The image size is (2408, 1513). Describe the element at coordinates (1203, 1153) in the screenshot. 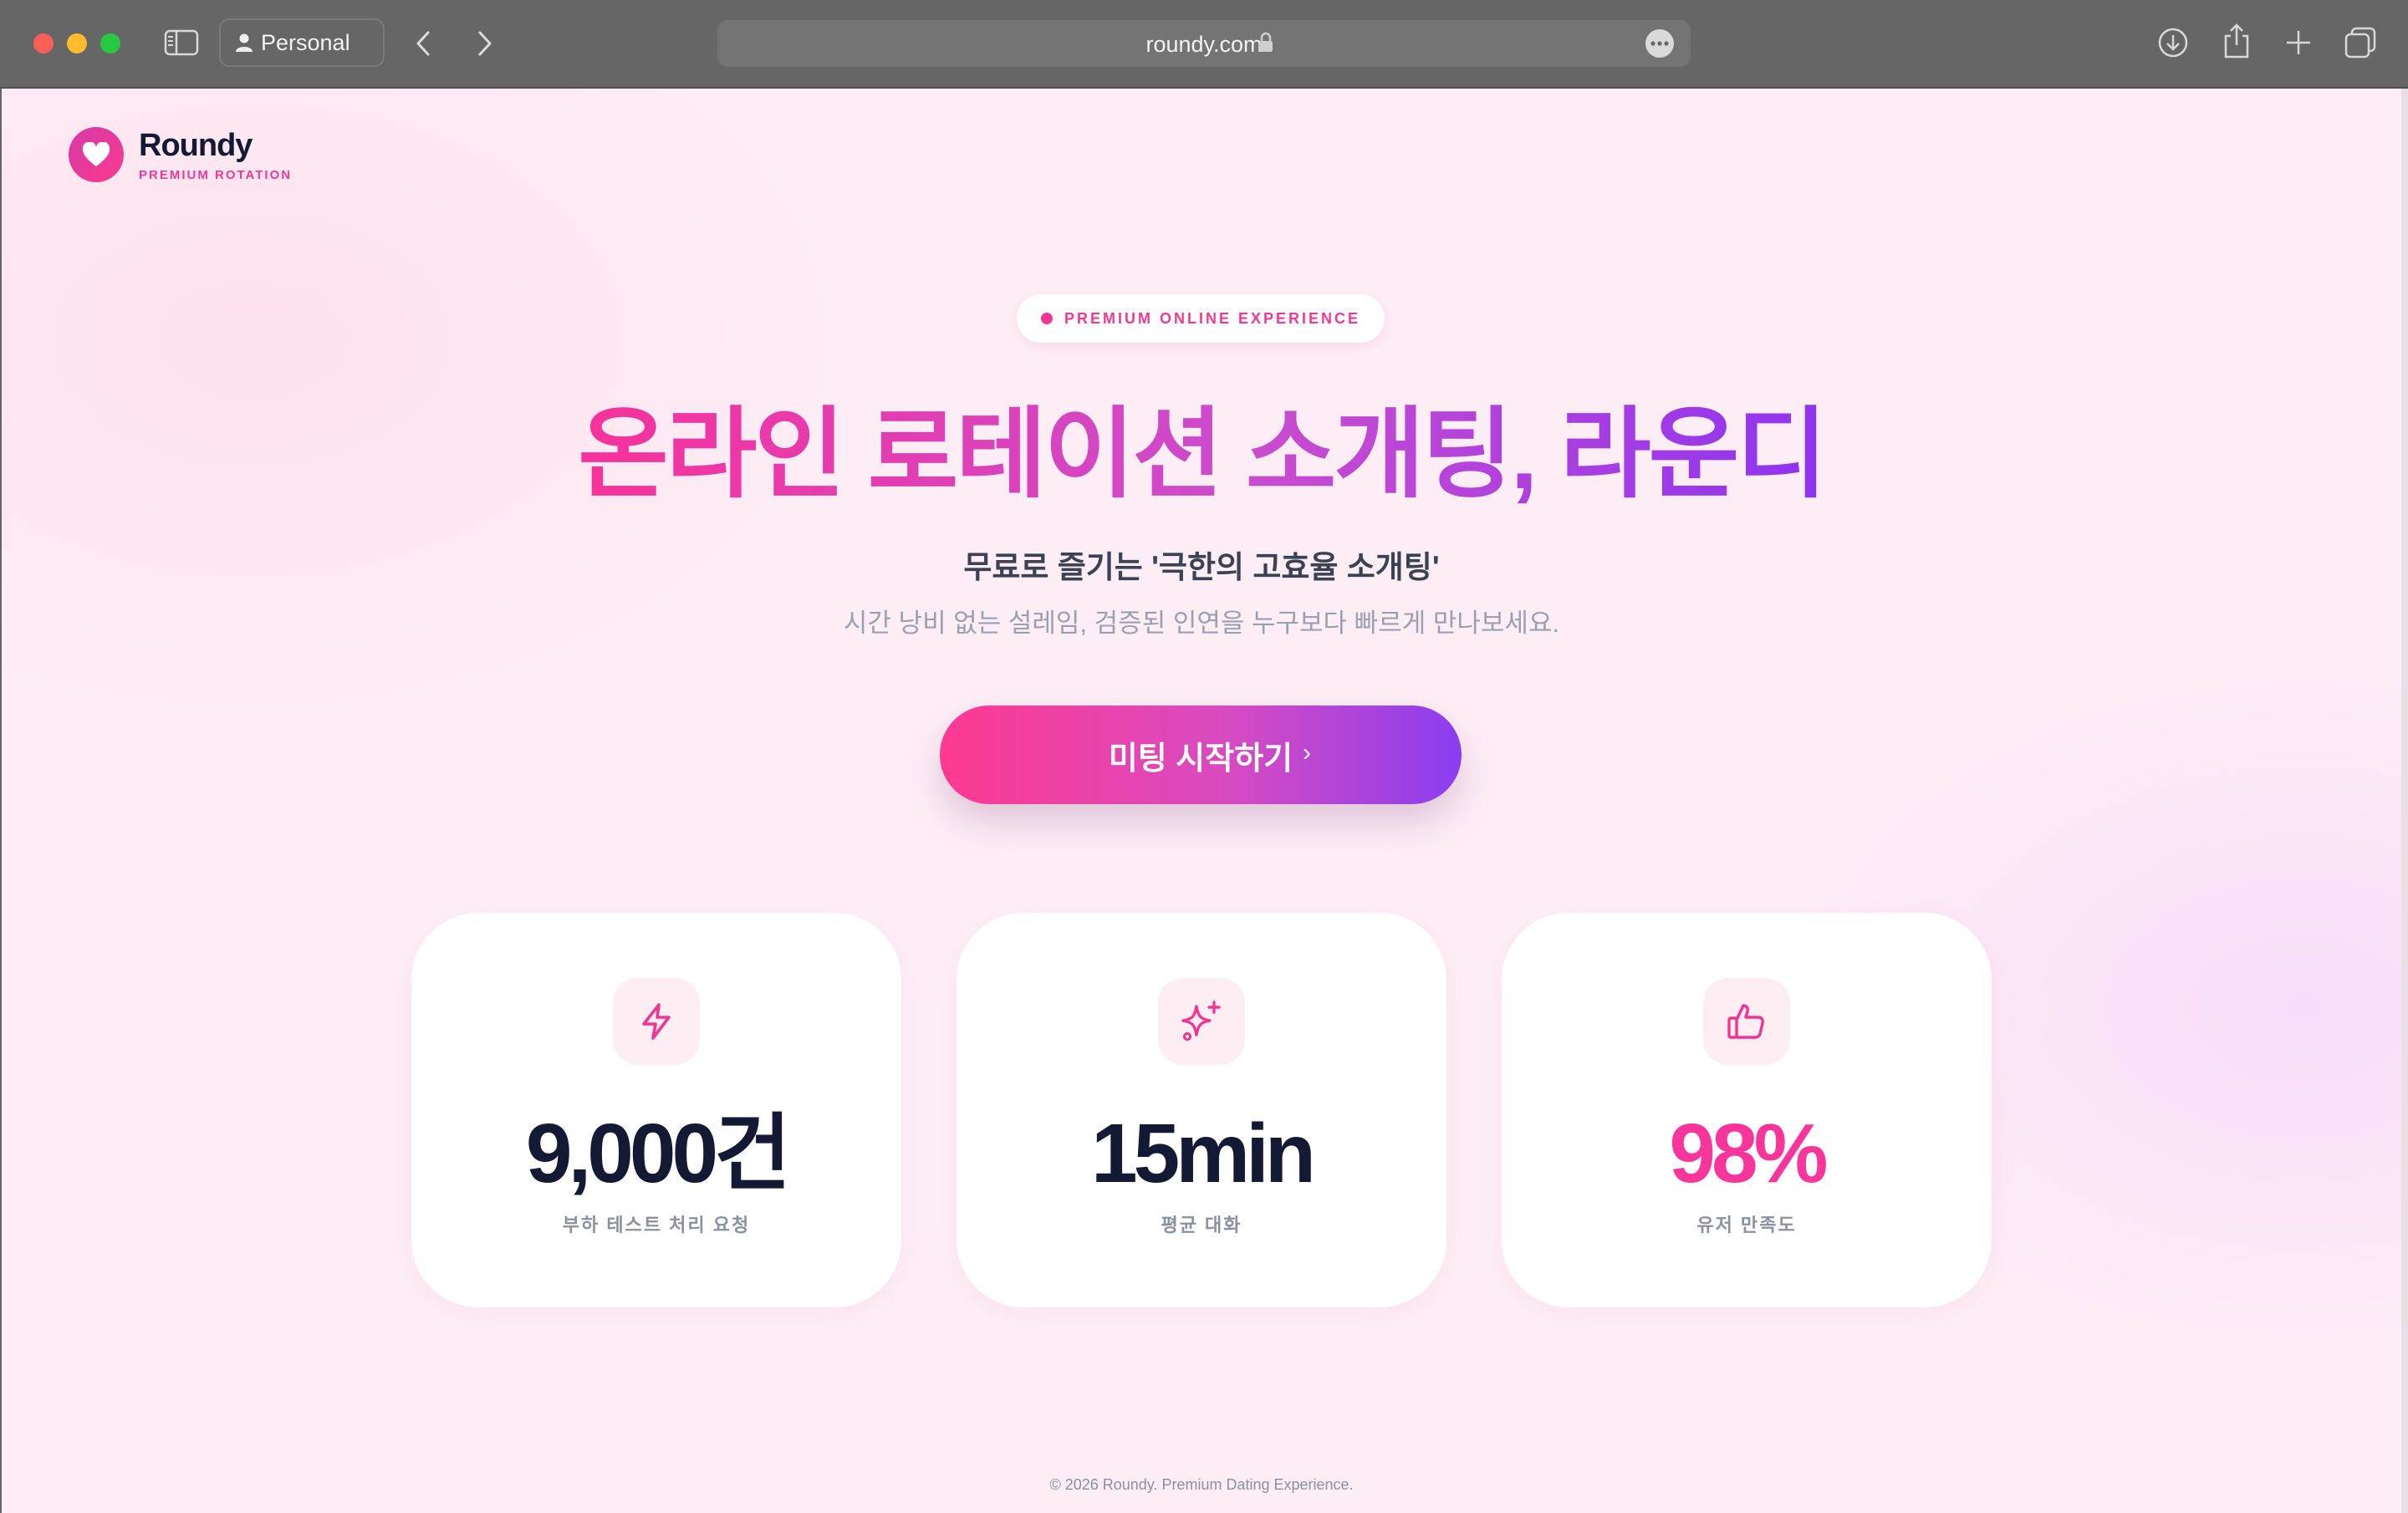

I see `stat-value: 15min` at that location.